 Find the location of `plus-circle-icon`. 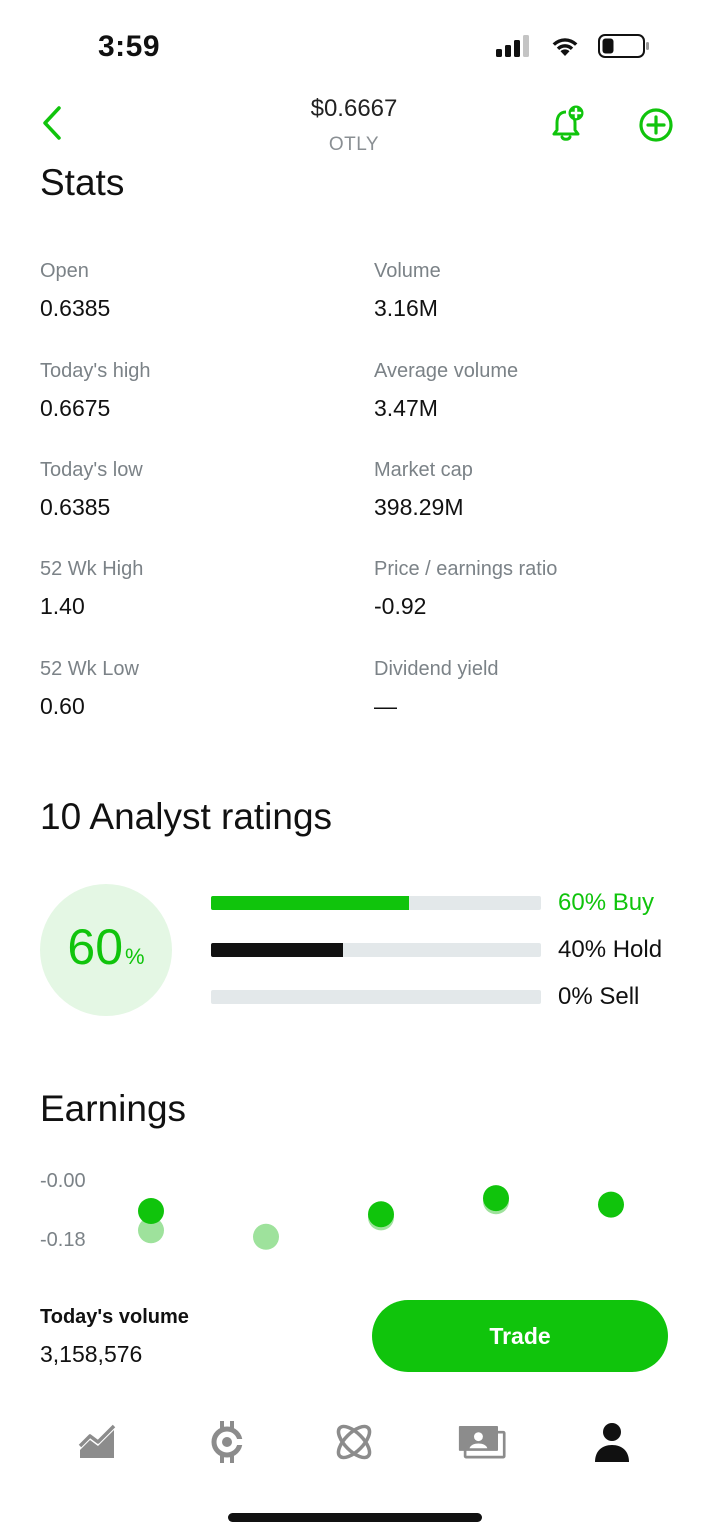

plus-circle-icon is located at coordinates (656, 125).